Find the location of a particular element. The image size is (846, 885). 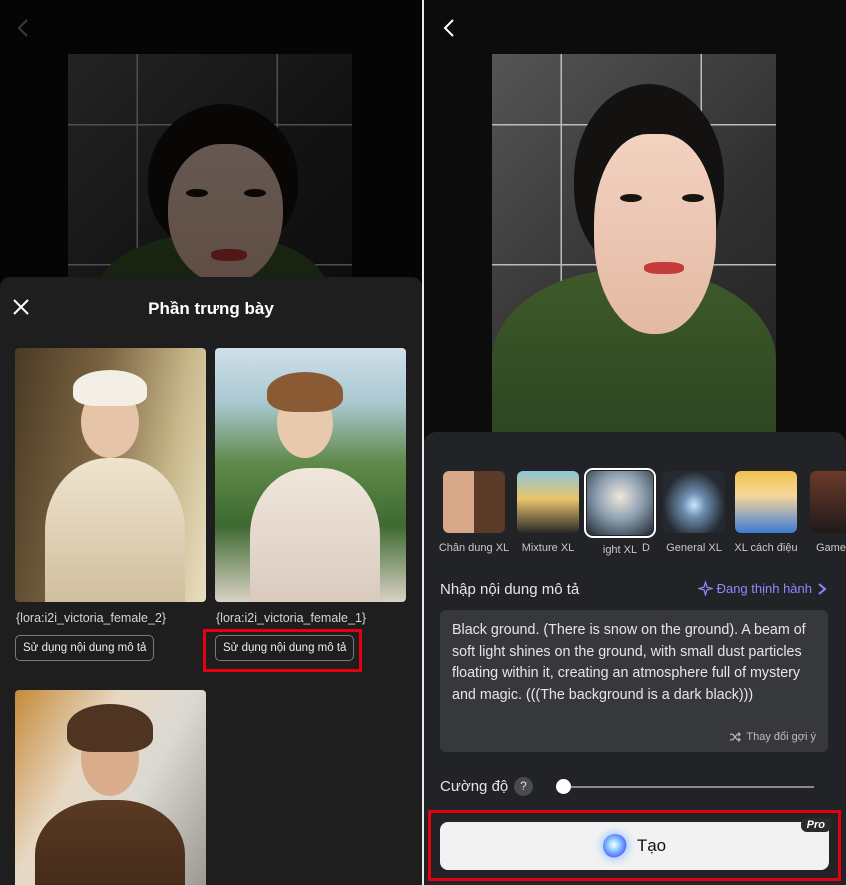

sparkle-icon is located at coordinates (705, 588).